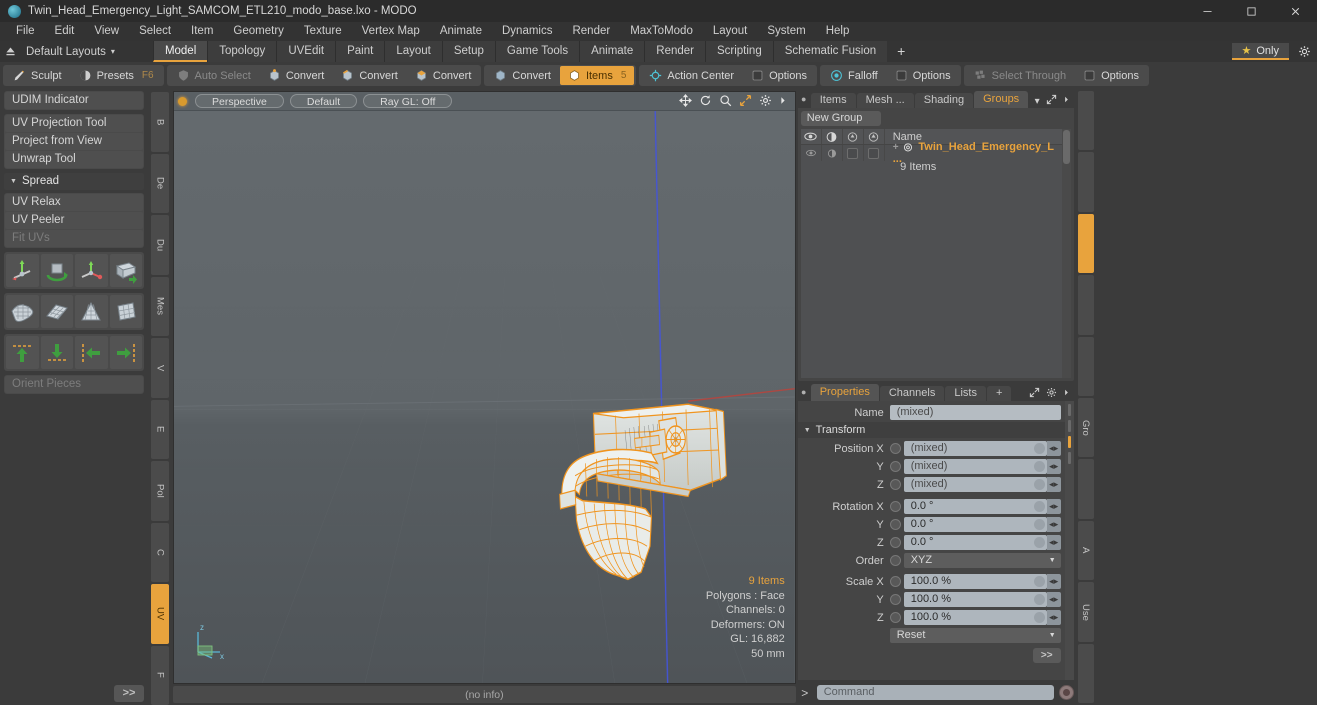 This screenshot has width=1317, height=705. Describe the element at coordinates (597, 75) in the screenshot. I see `items-mode-button: Items 5` at that location.